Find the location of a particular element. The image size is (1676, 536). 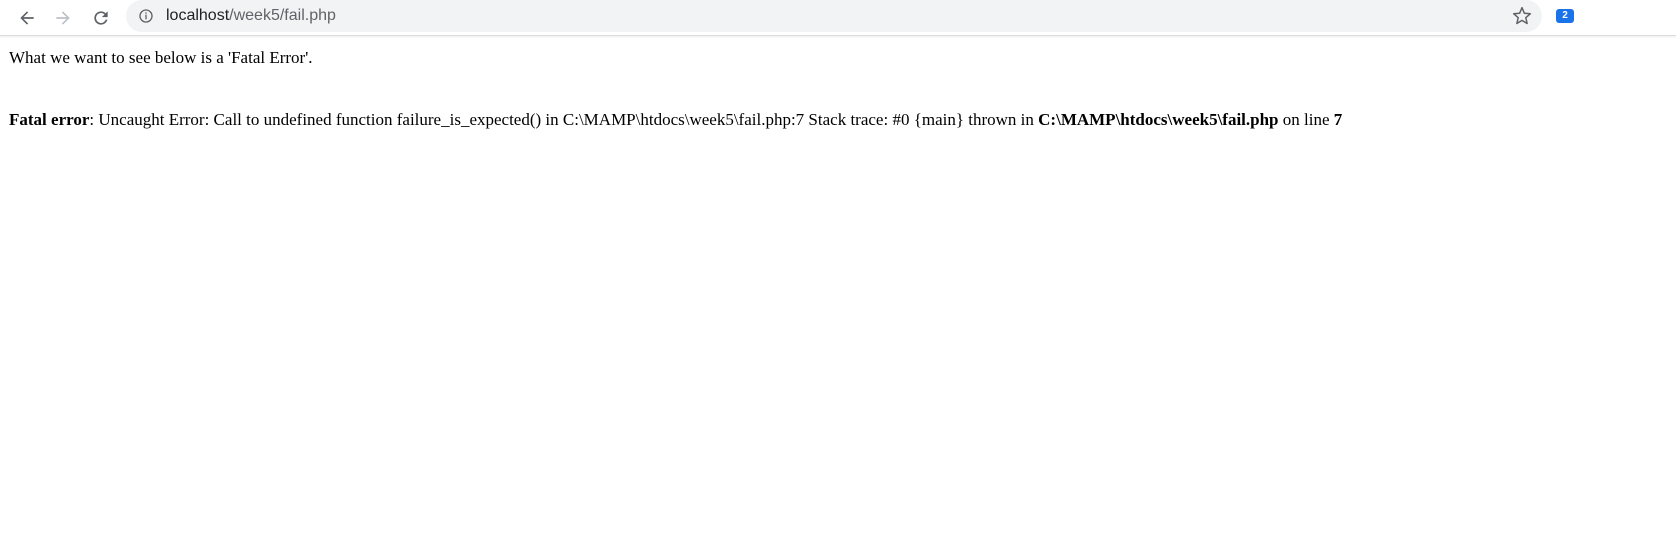

arrow-right-icon is located at coordinates (63, 18).